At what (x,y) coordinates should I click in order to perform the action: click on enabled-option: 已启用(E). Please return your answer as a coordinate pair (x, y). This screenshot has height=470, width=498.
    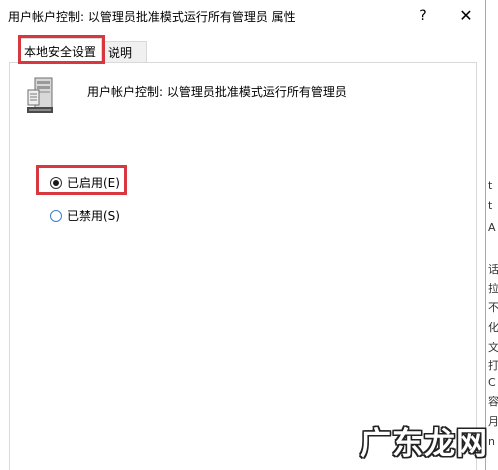
    Looking at the image, I should click on (85, 182).